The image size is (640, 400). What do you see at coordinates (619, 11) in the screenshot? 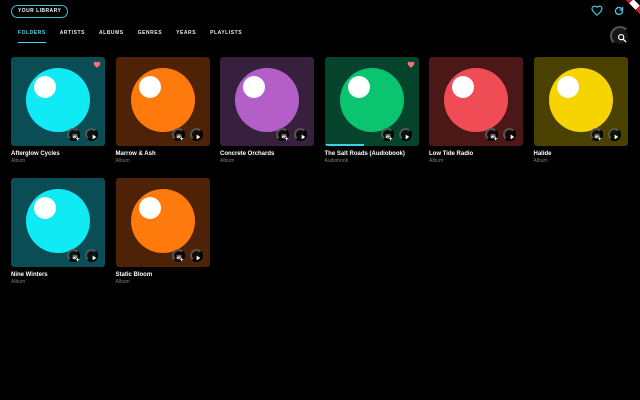
I see `refresh-icon` at bounding box center [619, 11].